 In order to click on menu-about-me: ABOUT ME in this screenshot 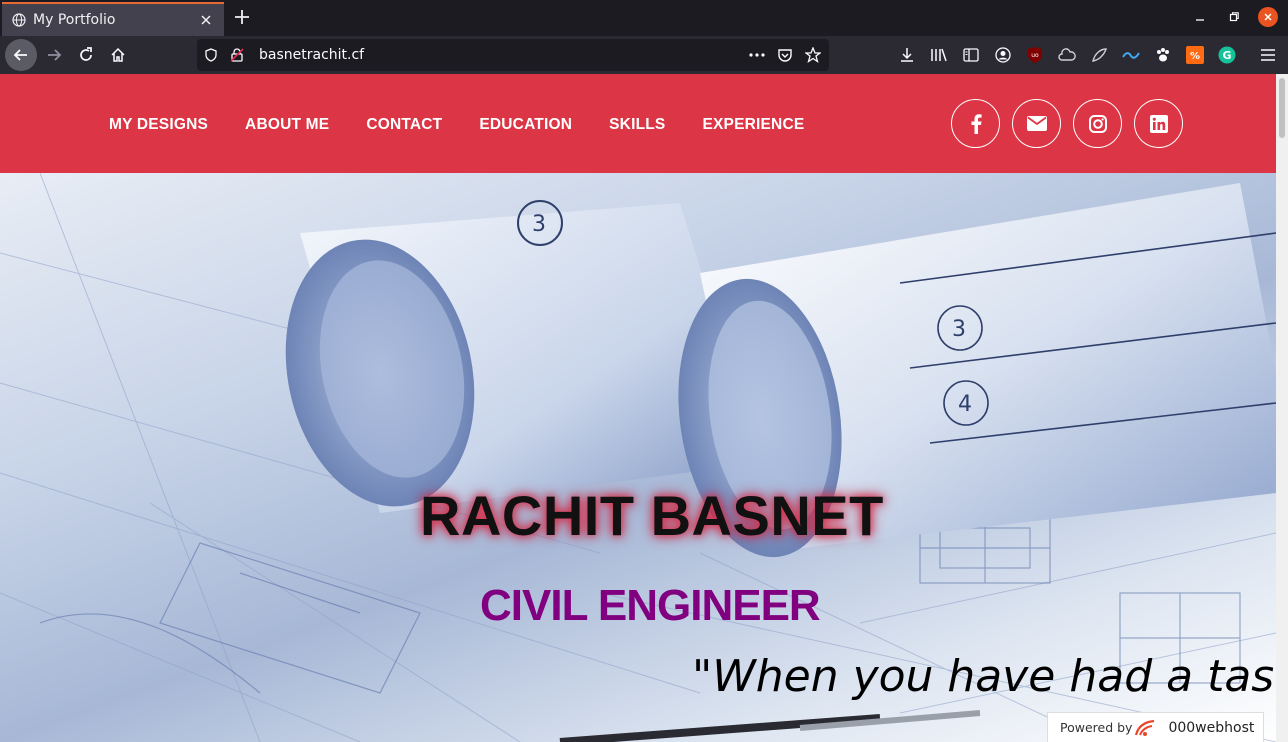, I will do `click(287, 125)`.